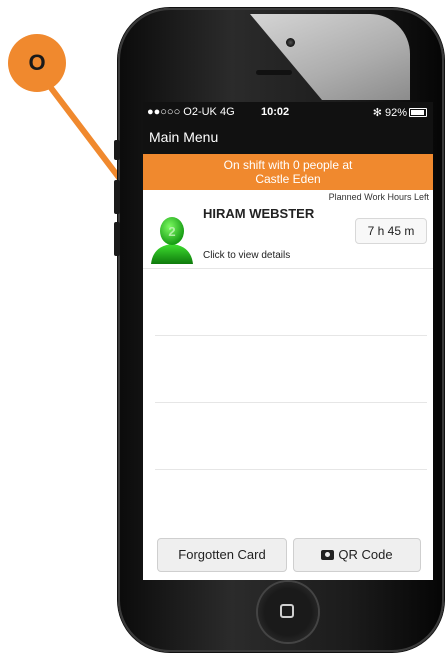 The height and width of the screenshot is (653, 448). What do you see at coordinates (389, 113) in the screenshot?
I see `battery-percent: ✻ 92%` at bounding box center [389, 113].